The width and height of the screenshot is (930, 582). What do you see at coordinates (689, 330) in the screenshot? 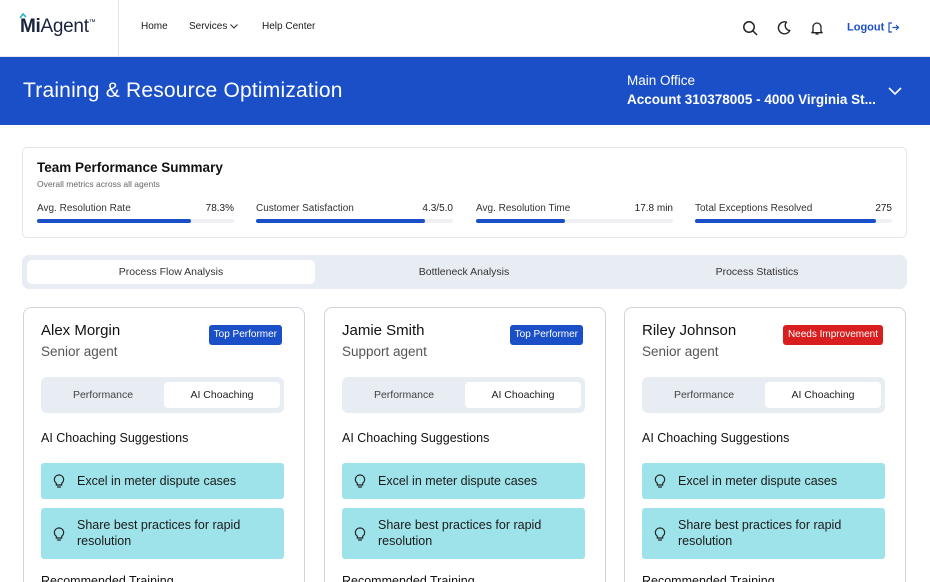
I see `agent-name: Riley Johnson` at bounding box center [689, 330].